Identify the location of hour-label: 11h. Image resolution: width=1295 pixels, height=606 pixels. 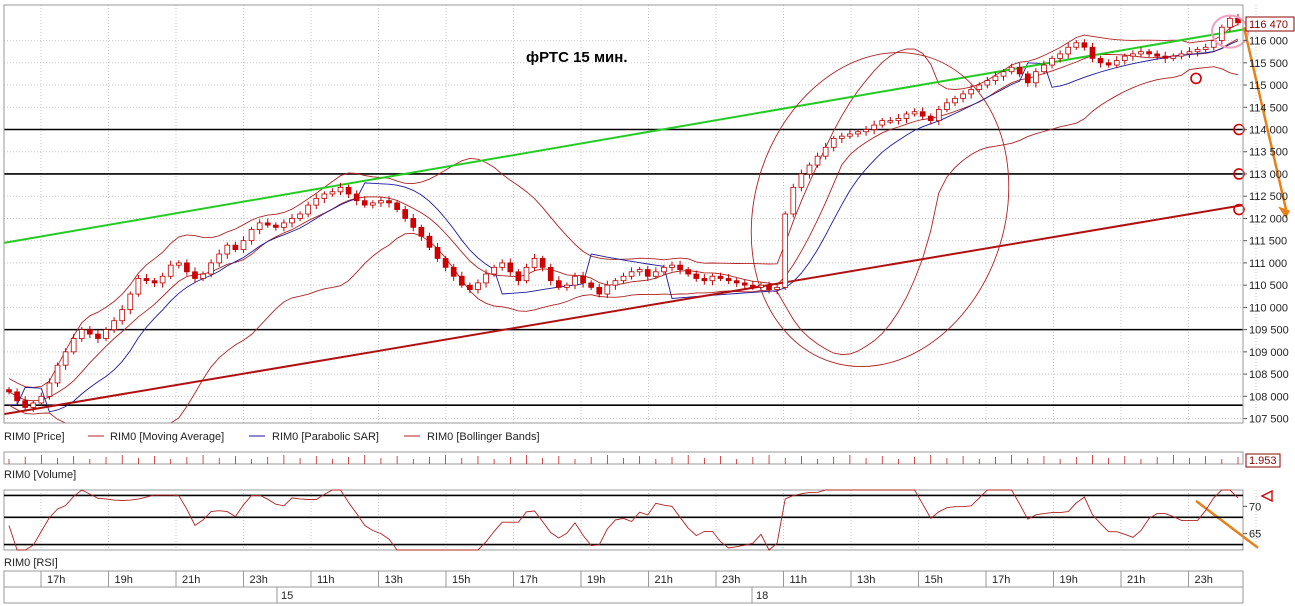
(799, 580).